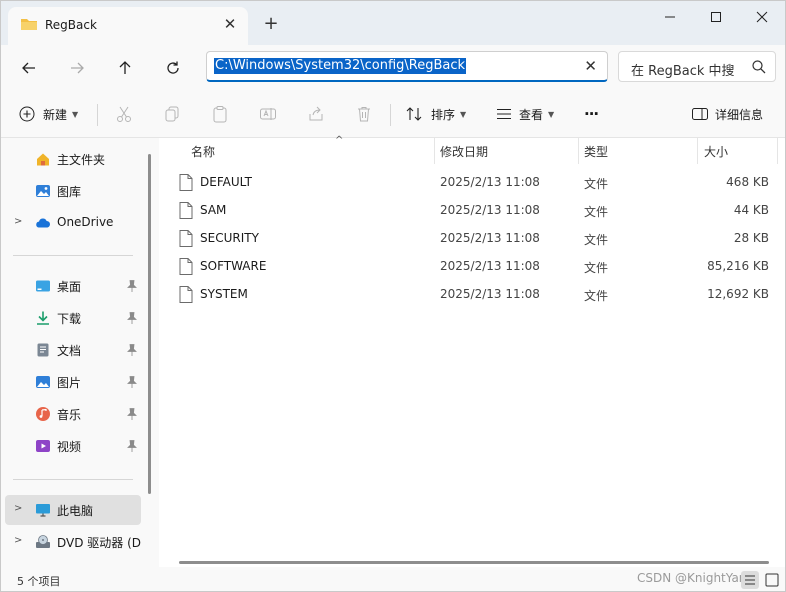  I want to click on tiles-view-button, so click(772, 580).